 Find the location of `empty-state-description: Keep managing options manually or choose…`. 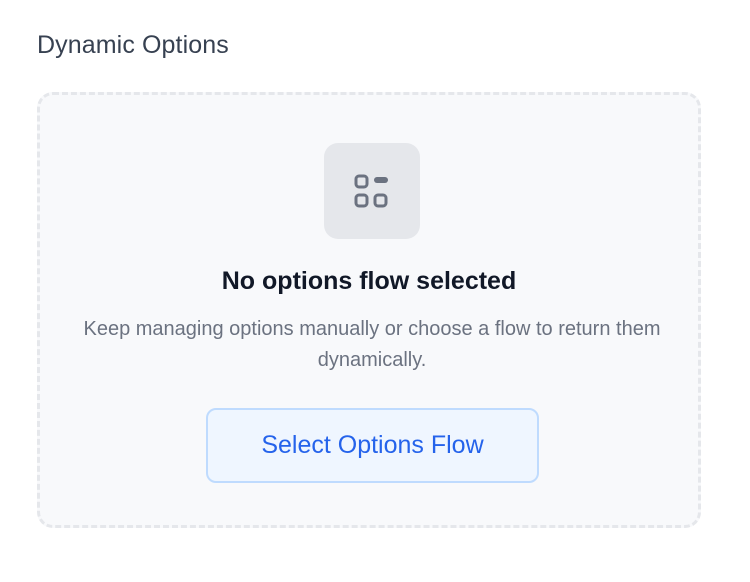

empty-state-description: Keep managing options manually or choose… is located at coordinates (372, 344).